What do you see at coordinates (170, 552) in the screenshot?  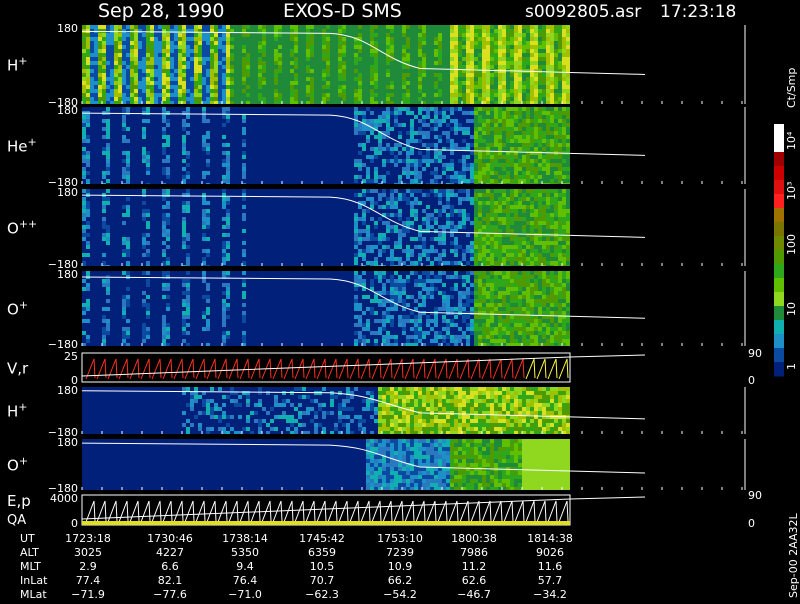 I see `orbit-cell: 4227` at bounding box center [170, 552].